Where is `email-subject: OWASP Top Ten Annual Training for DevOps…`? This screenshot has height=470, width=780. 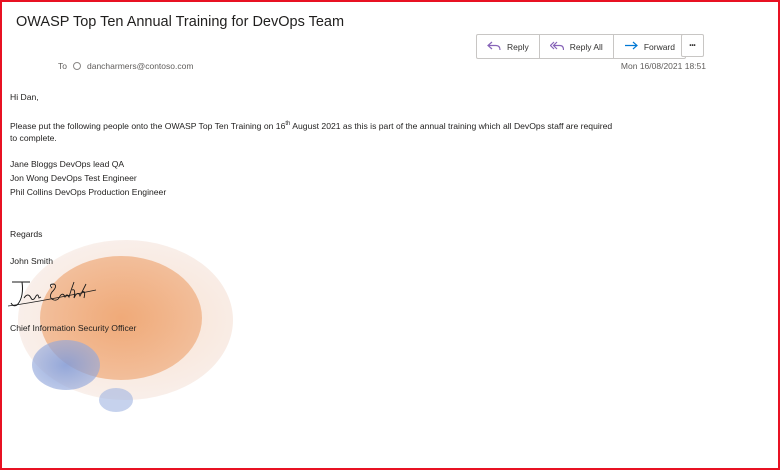
email-subject: OWASP Top Ten Annual Training for DevOps… is located at coordinates (180, 22).